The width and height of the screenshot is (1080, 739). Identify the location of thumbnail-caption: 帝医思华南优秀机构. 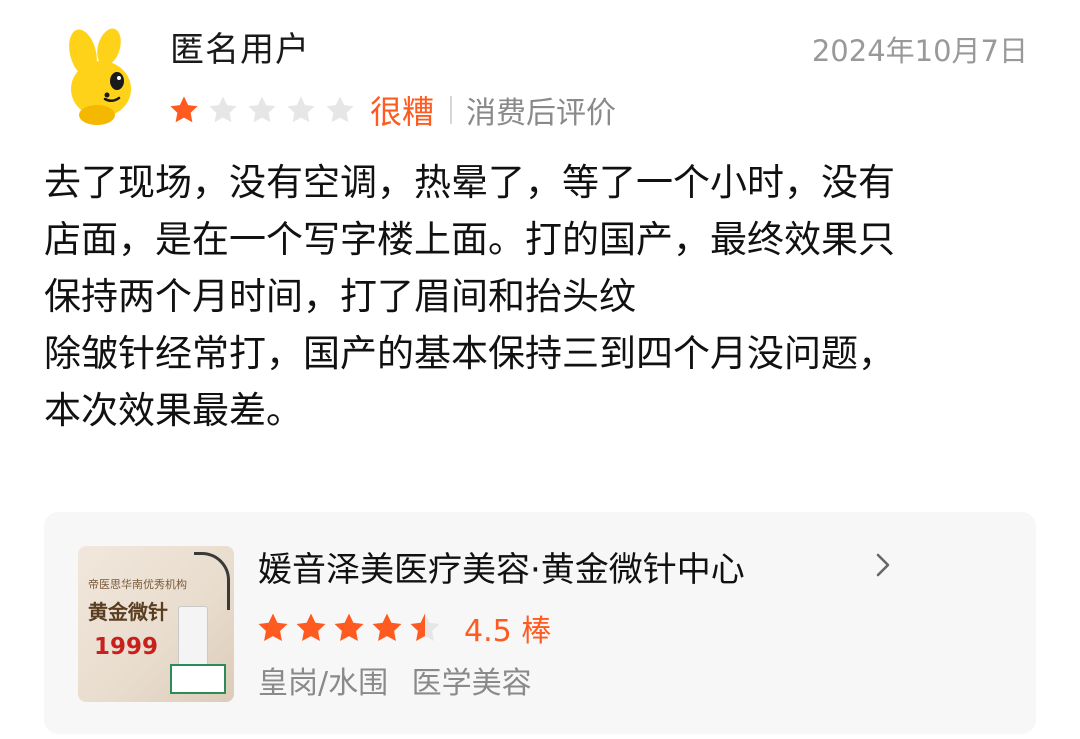
(137, 584).